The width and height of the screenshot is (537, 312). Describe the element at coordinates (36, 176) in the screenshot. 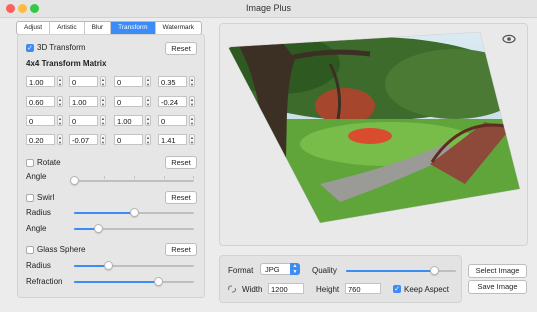

I see `rotate-angle-label: Angle` at that location.